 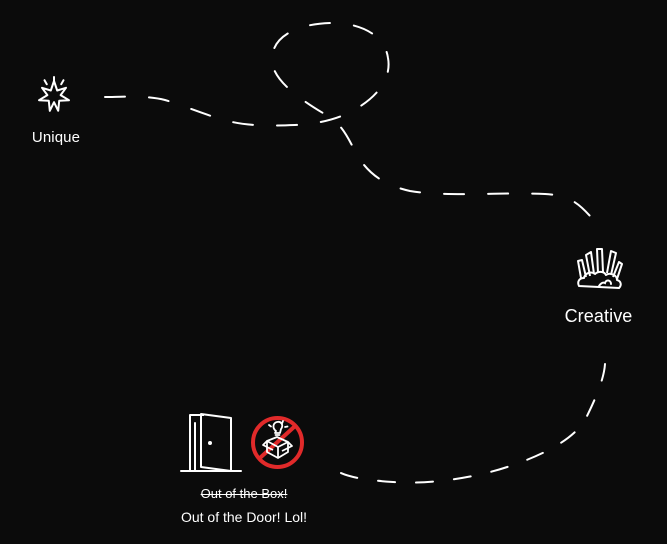 What do you see at coordinates (277, 442) in the screenshot?
I see `no-box-icon` at bounding box center [277, 442].